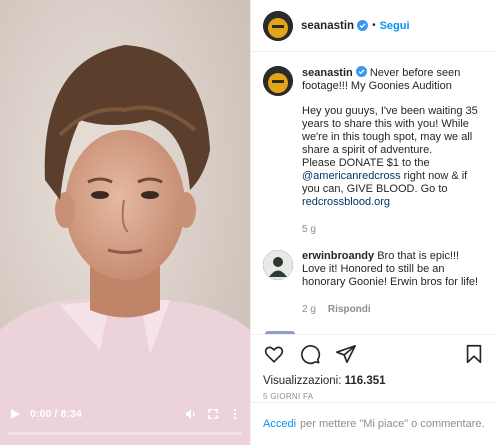 The width and height of the screenshot is (497, 445). I want to click on caption-meta: 5 g, so click(393, 229).